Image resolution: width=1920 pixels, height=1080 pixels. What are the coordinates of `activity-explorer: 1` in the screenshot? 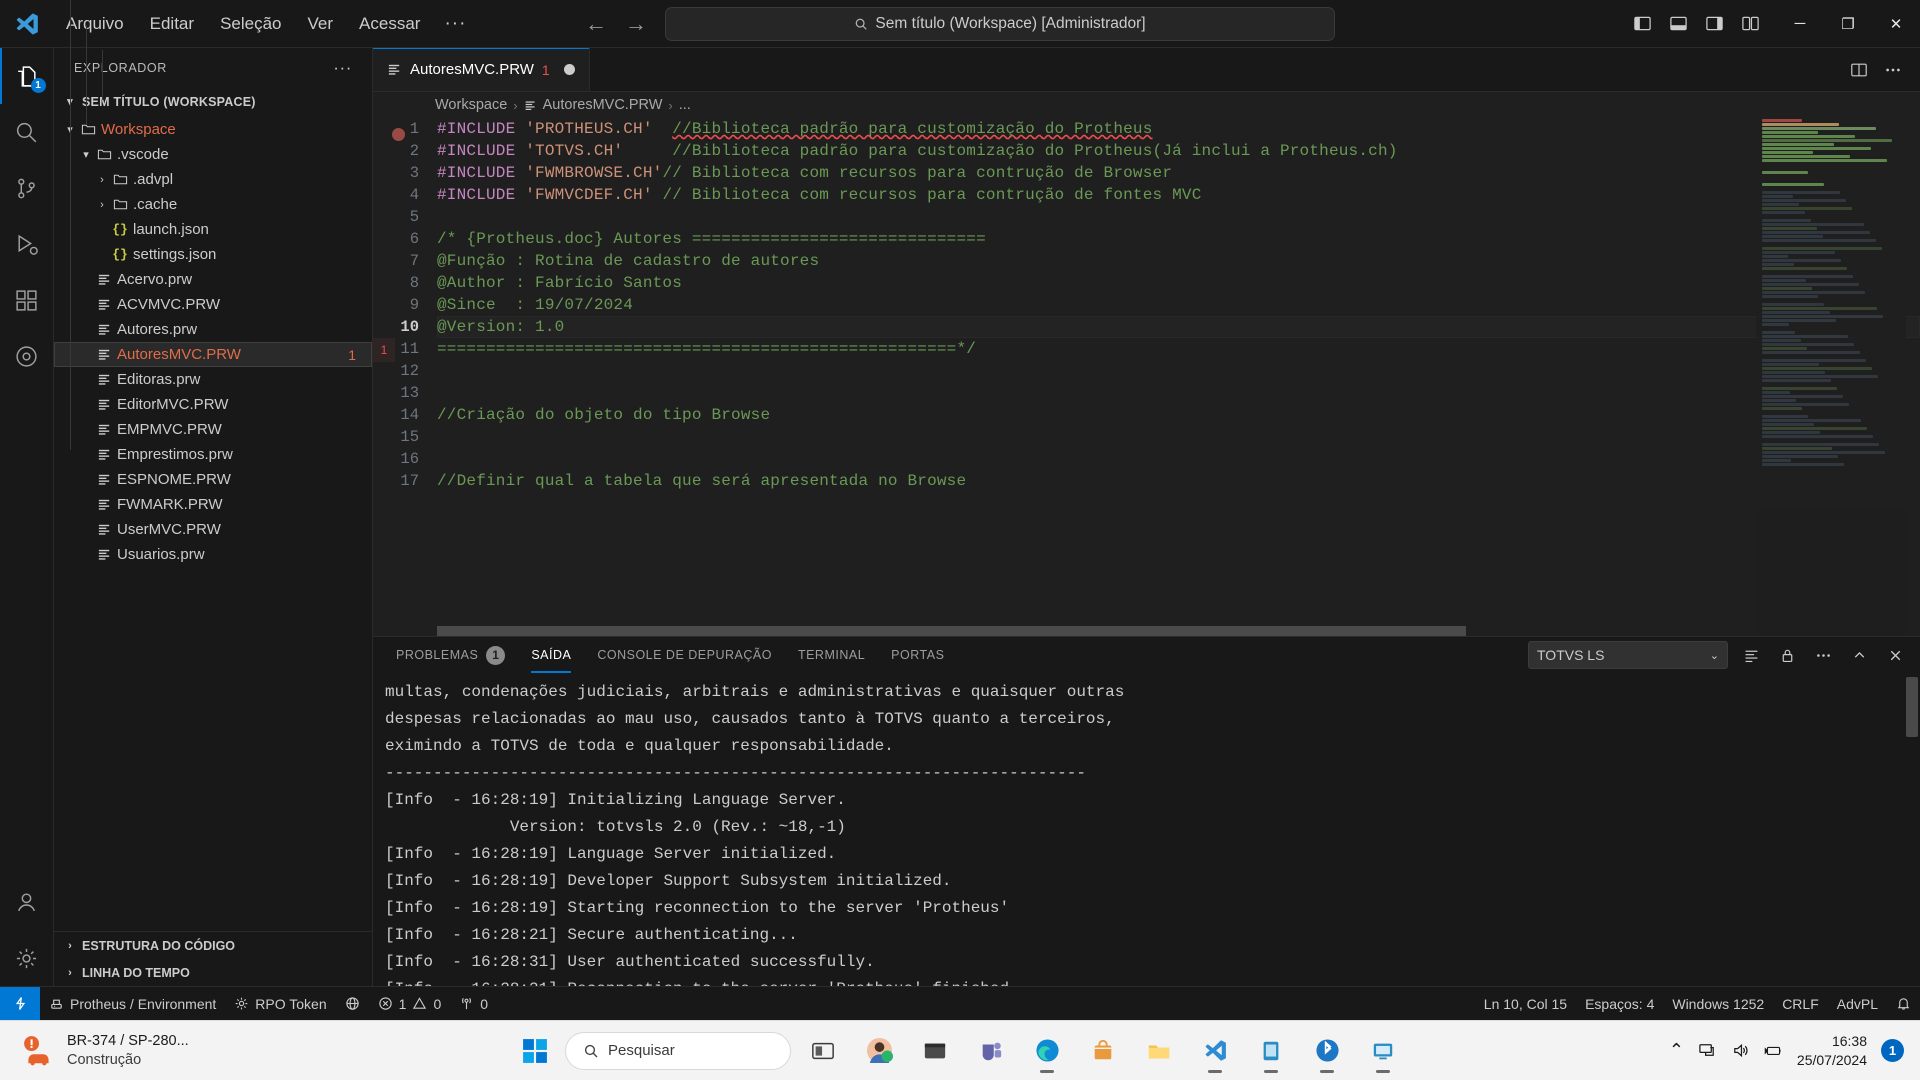 It's located at (27, 76).